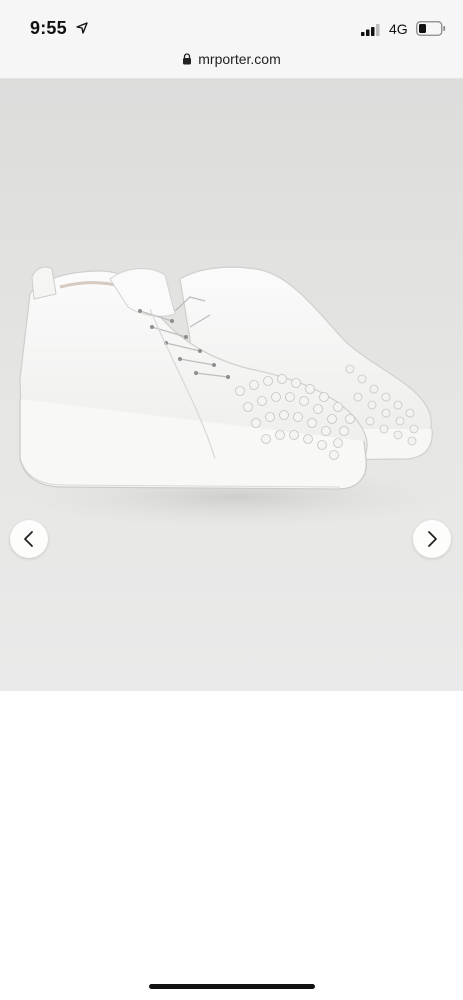 The height and width of the screenshot is (1000, 463). I want to click on chevron-left-icon, so click(28, 539).